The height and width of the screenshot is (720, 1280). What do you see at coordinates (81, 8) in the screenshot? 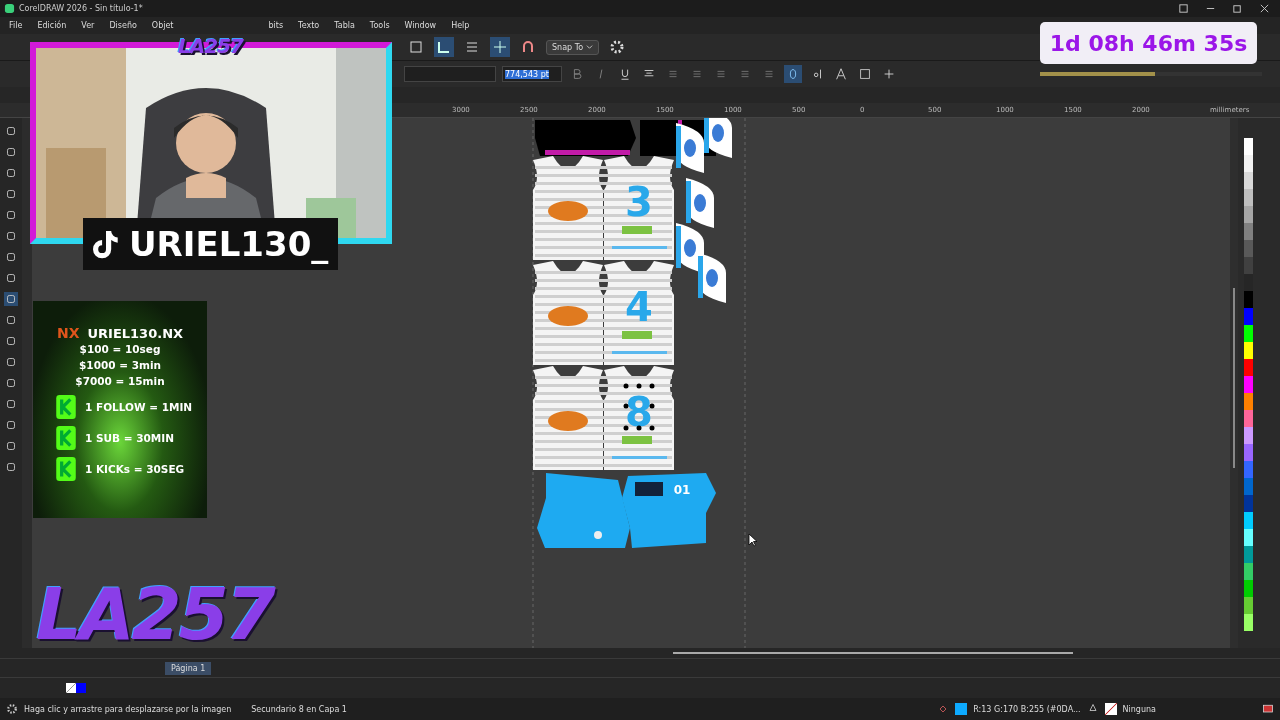
I see `window-title: CorelDRAW 2026 - Sin título-1*` at bounding box center [81, 8].